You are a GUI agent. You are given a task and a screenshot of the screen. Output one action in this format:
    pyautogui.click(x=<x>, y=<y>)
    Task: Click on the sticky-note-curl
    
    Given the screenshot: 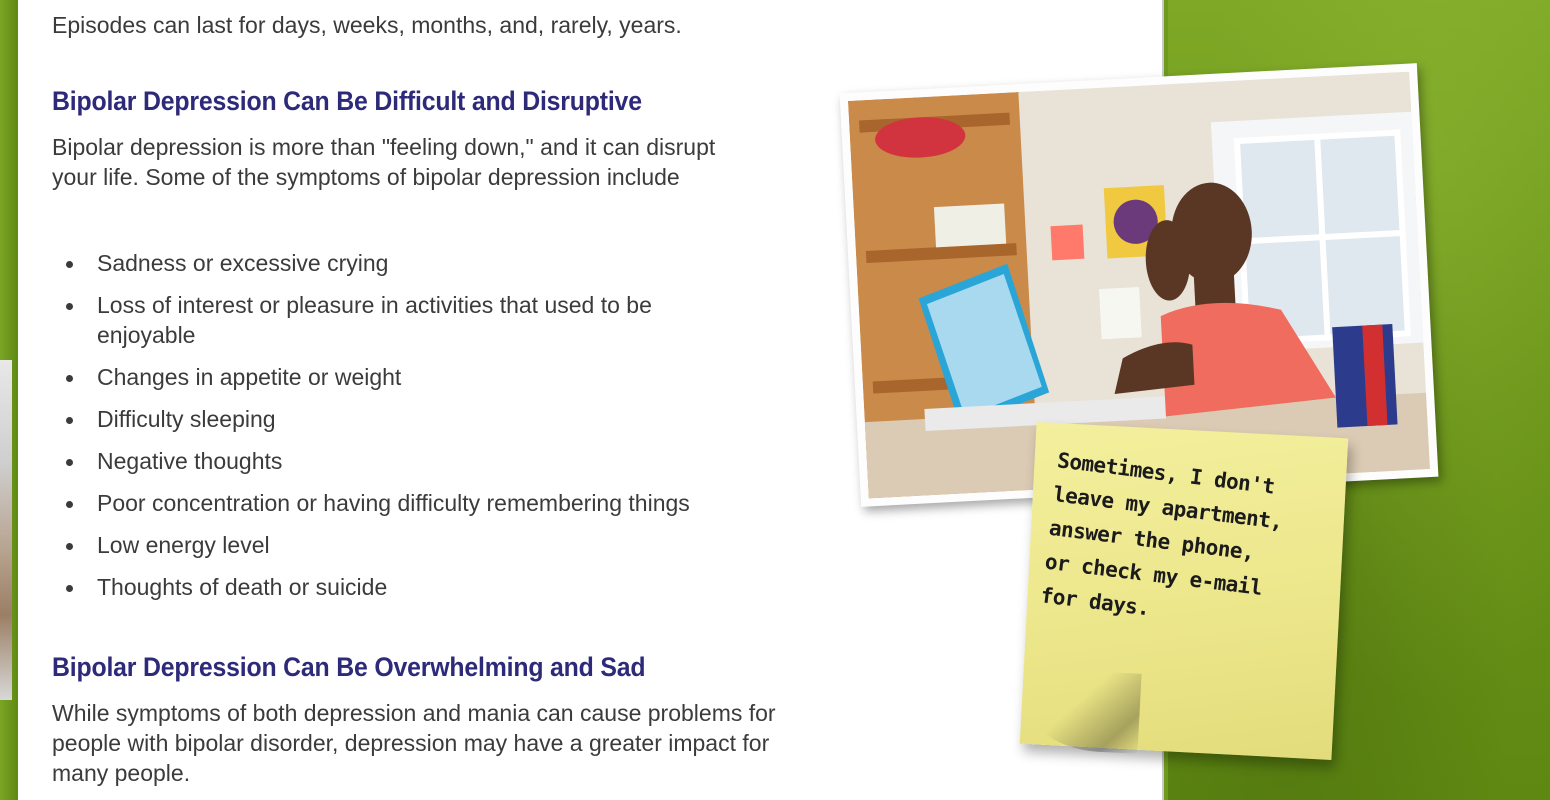 What is the action you would take?
    pyautogui.click(x=1079, y=710)
    